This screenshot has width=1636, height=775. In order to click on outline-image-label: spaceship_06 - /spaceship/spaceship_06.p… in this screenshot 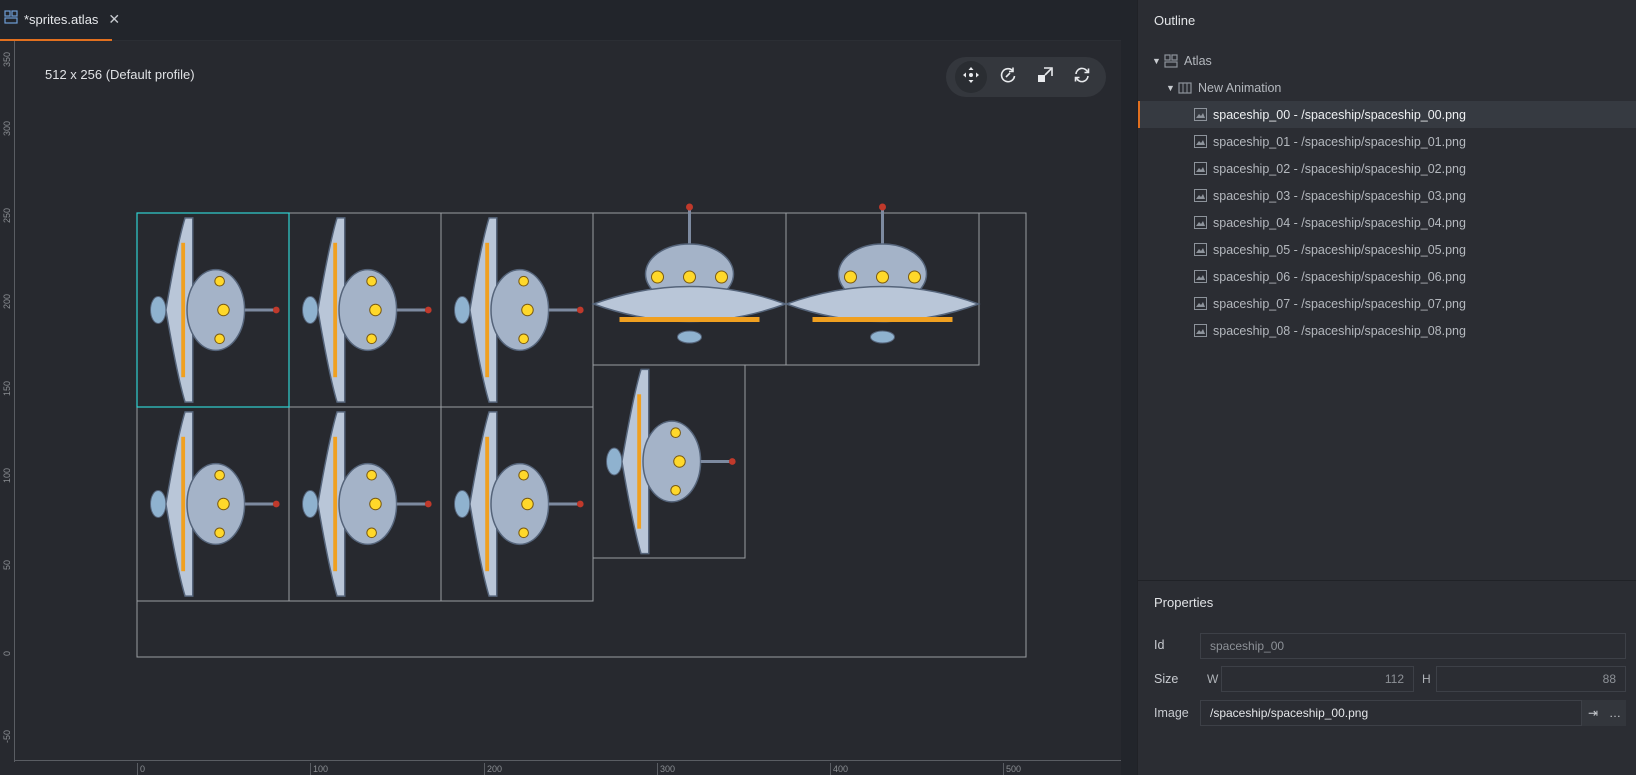, I will do `click(1339, 276)`.